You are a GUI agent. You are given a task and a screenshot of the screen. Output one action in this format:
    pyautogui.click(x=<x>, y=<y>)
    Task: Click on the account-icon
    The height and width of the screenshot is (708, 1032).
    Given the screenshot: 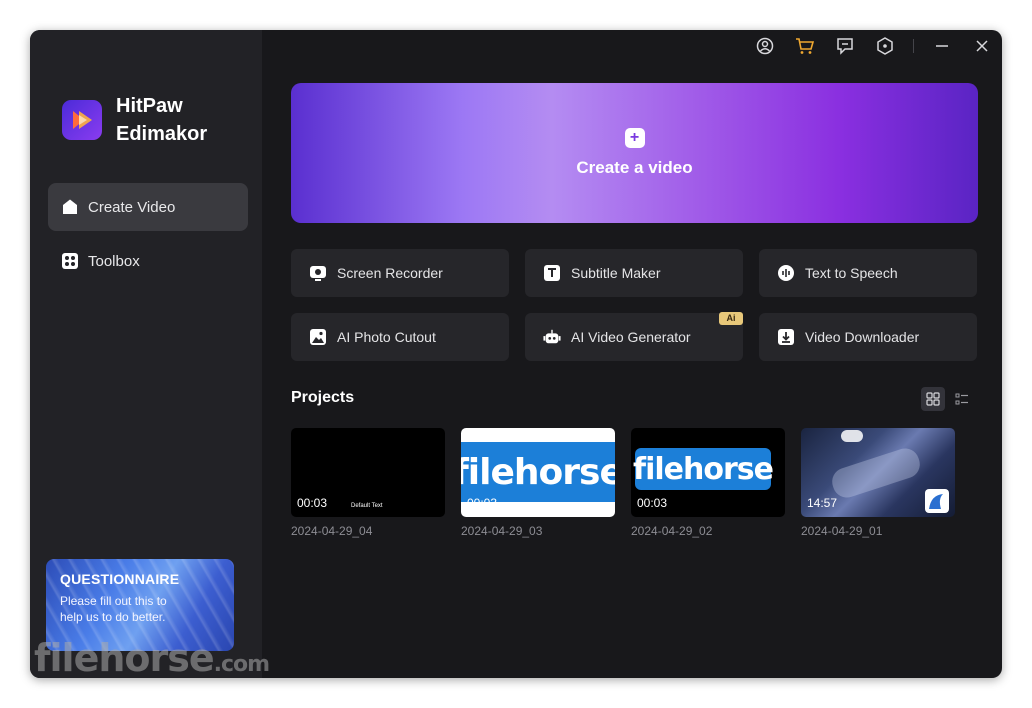 What is the action you would take?
    pyautogui.click(x=765, y=46)
    